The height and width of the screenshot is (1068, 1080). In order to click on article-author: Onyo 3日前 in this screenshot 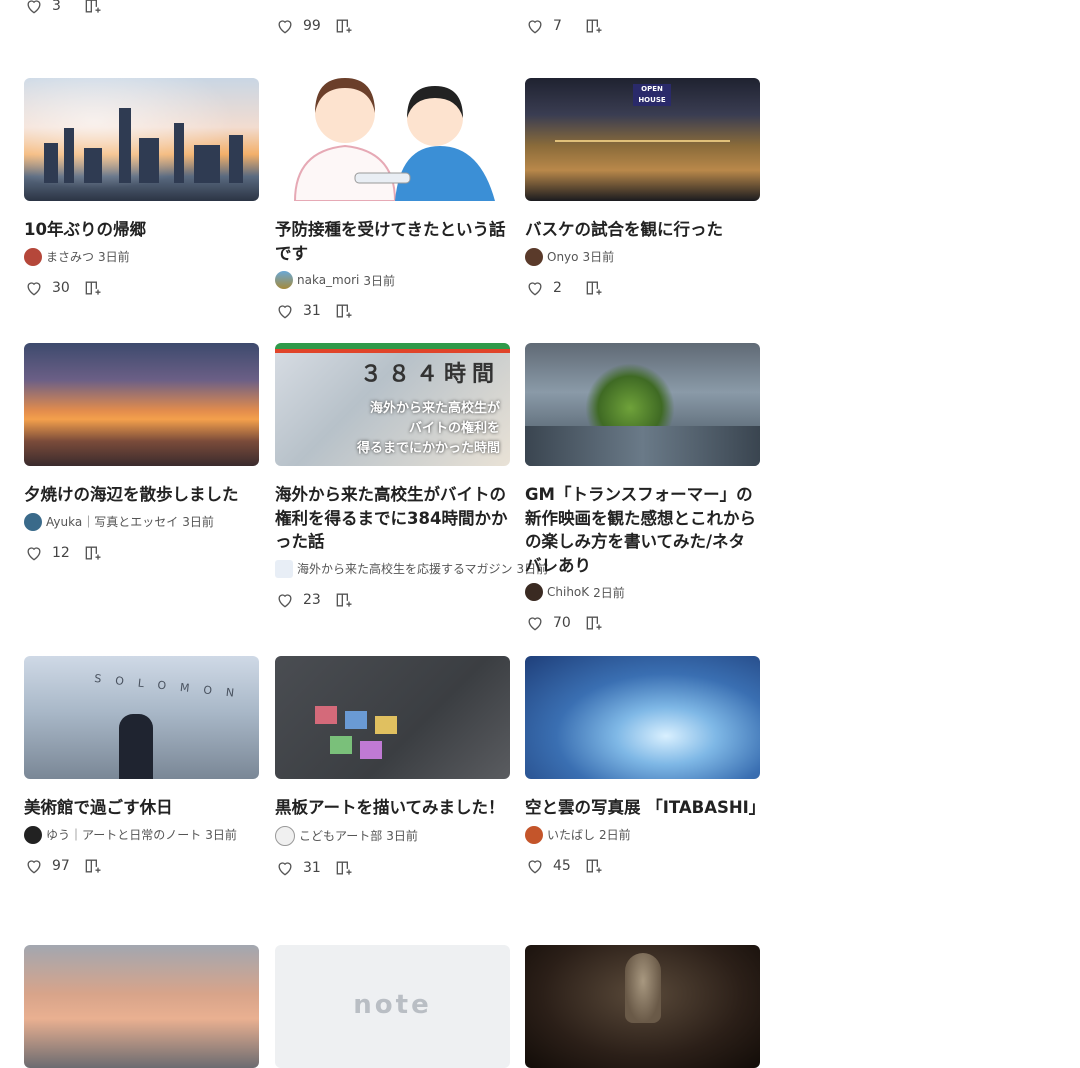, I will do `click(642, 256)`.